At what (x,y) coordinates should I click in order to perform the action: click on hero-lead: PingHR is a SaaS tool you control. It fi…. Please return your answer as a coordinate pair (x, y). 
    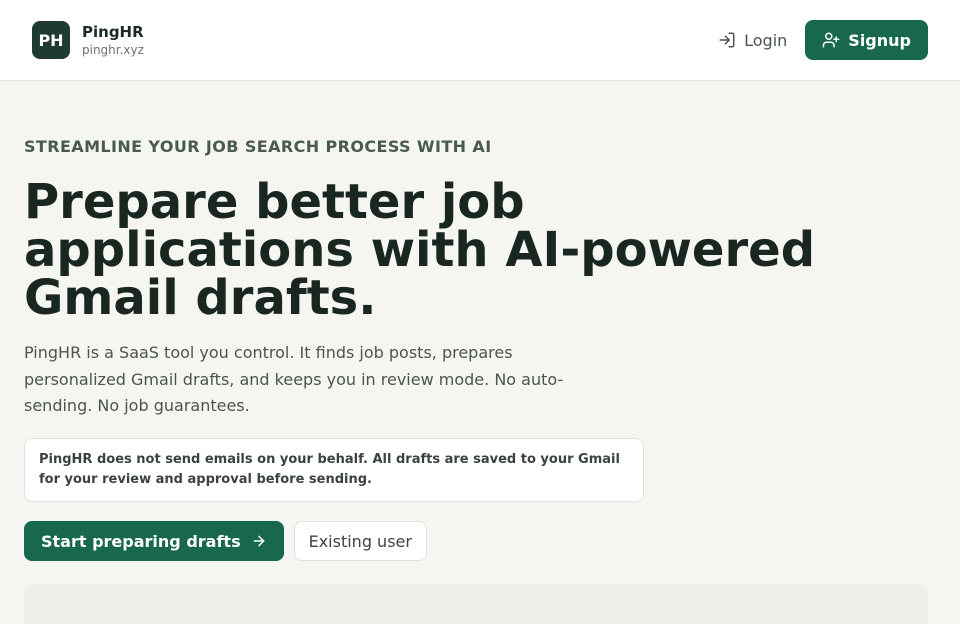
    Looking at the image, I should click on (294, 379).